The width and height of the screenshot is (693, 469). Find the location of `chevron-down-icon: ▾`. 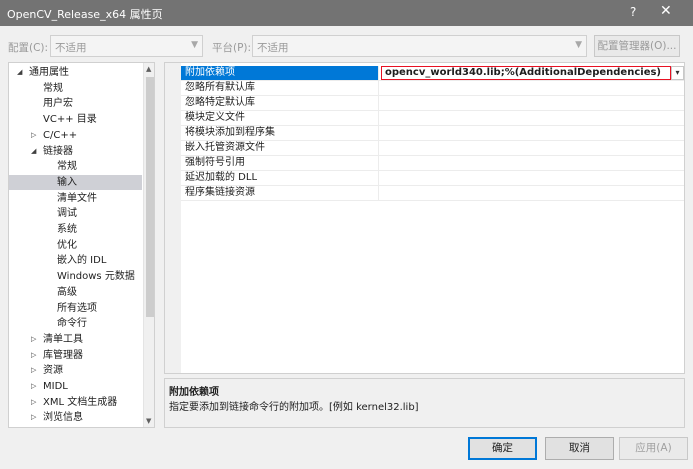

chevron-down-icon: ▾ is located at coordinates (677, 73).